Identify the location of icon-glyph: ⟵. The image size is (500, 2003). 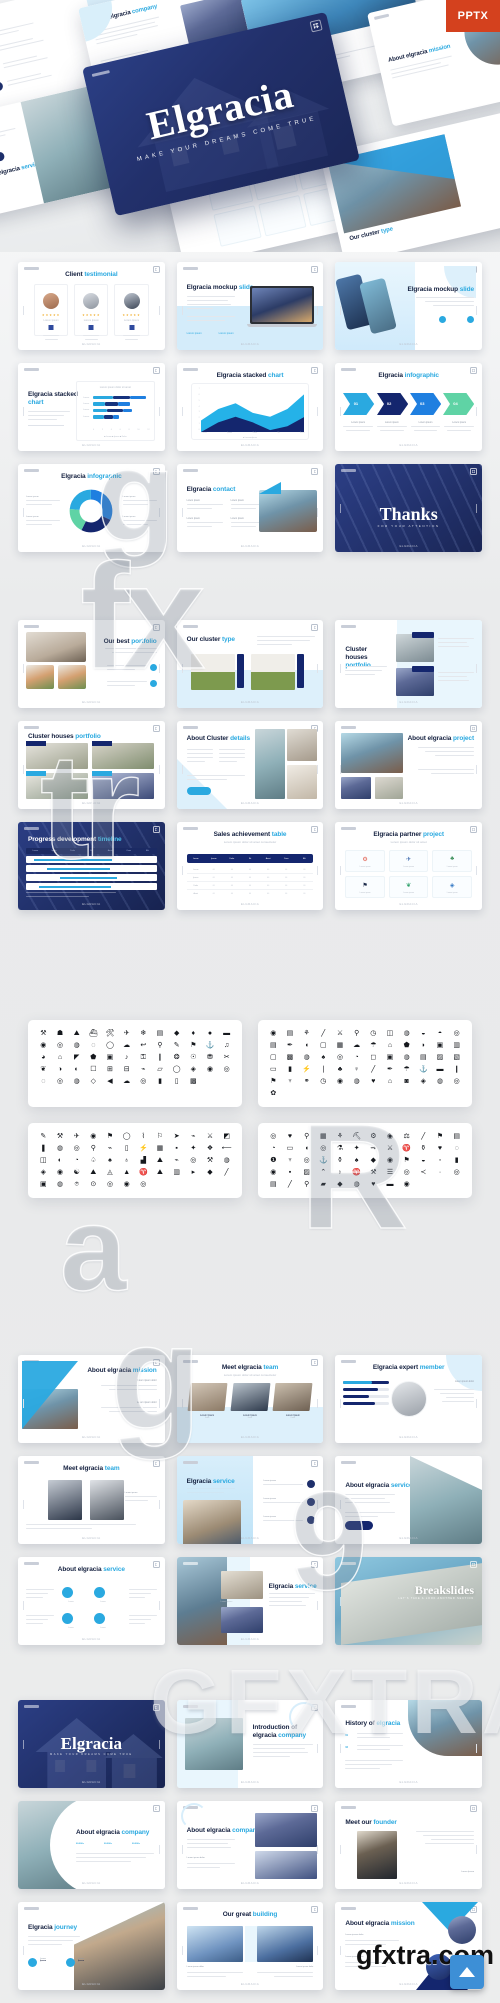
(226, 1148).